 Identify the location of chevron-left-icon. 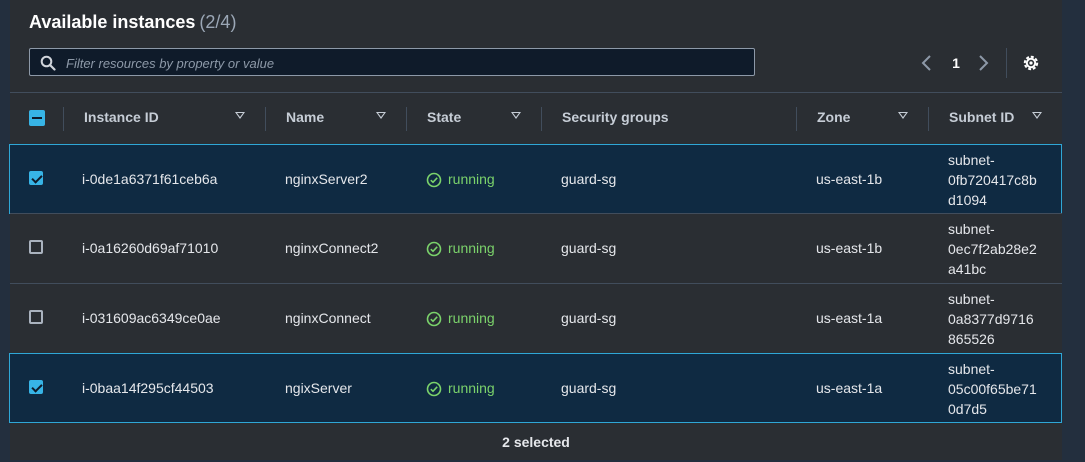
(926, 63).